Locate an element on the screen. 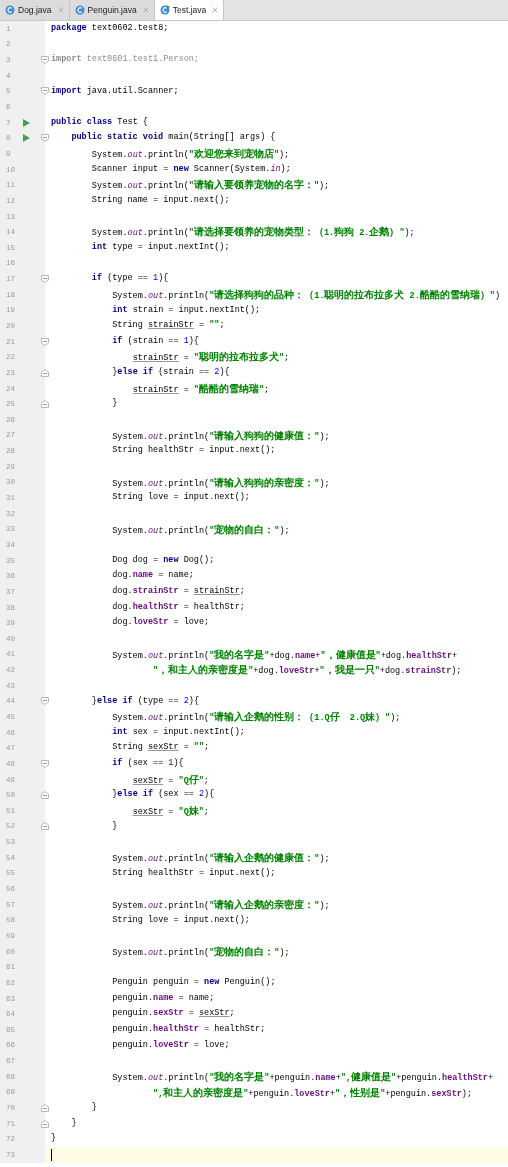  code-line: Penguin penguin = new Penguin(); is located at coordinates (193, 983).